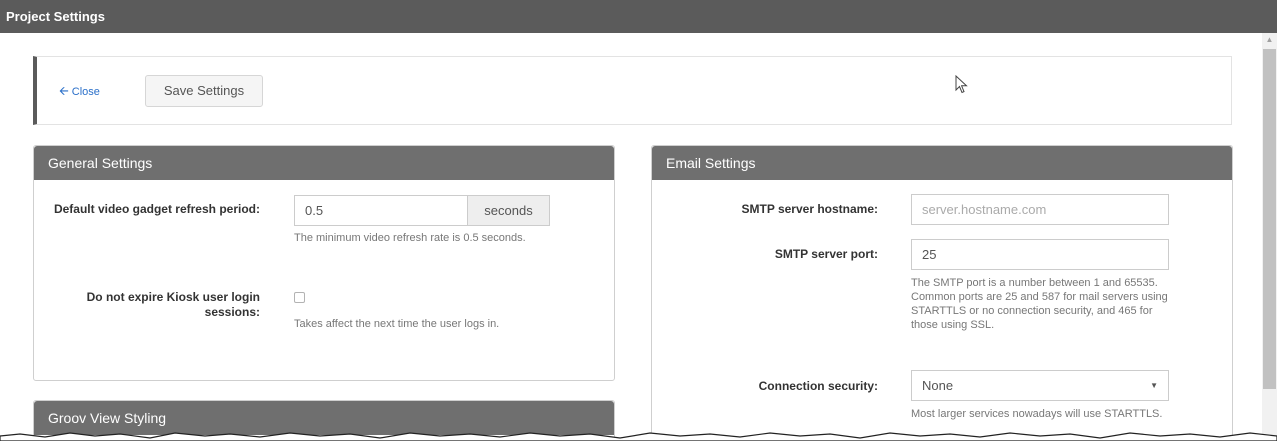  I want to click on groov-view-styling-title: Groov View Styling, so click(324, 418).